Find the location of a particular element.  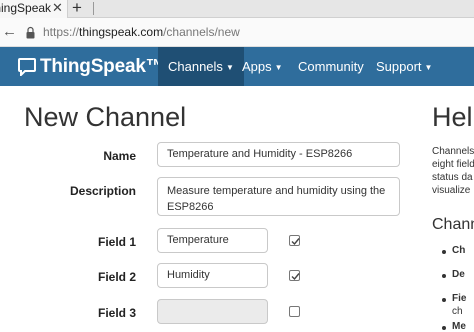

field-1-checkbox is located at coordinates (294, 240).